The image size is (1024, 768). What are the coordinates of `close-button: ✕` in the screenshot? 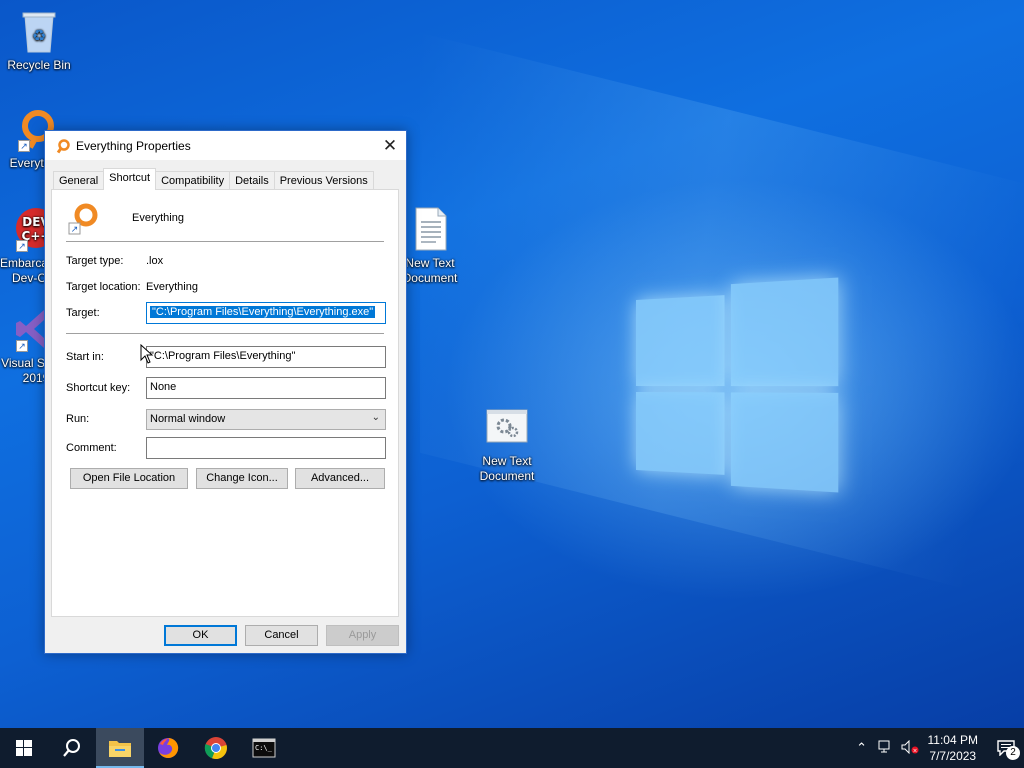 It's located at (390, 145).